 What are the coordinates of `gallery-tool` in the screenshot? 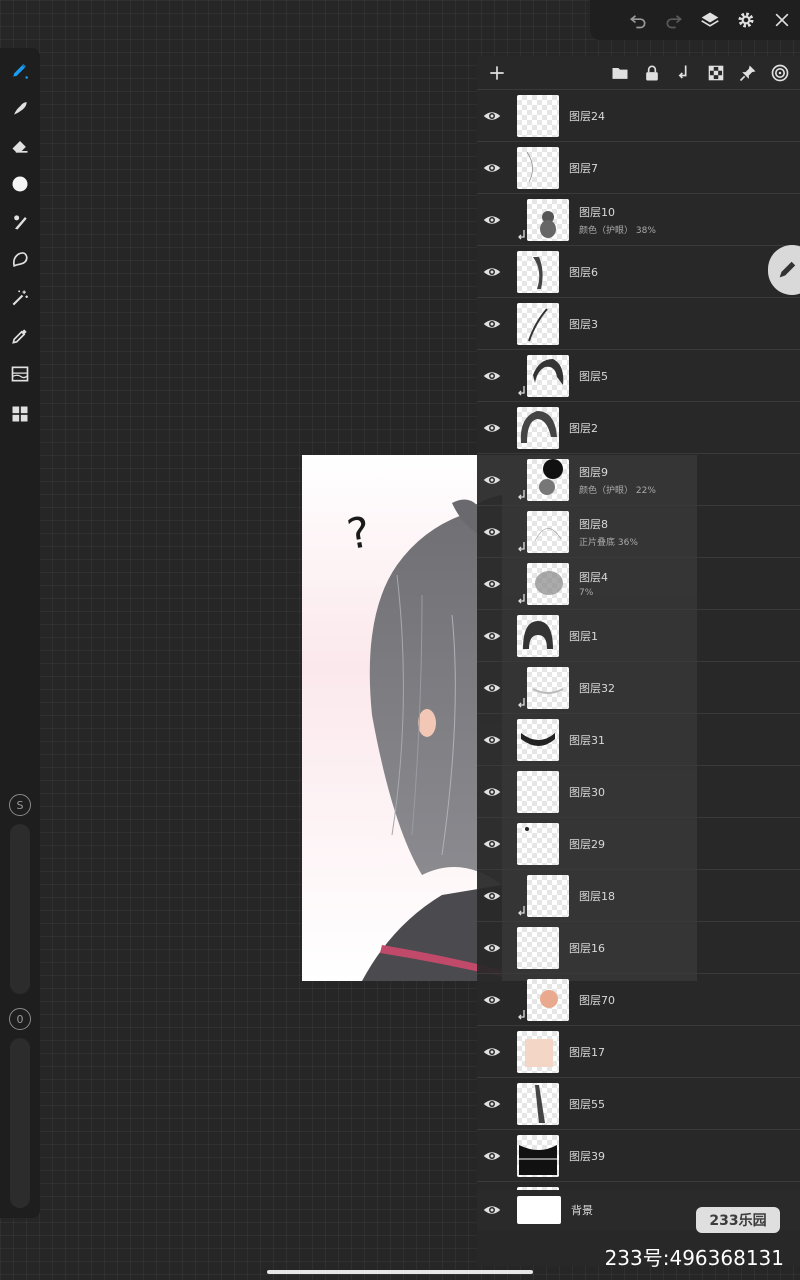 It's located at (20, 414).